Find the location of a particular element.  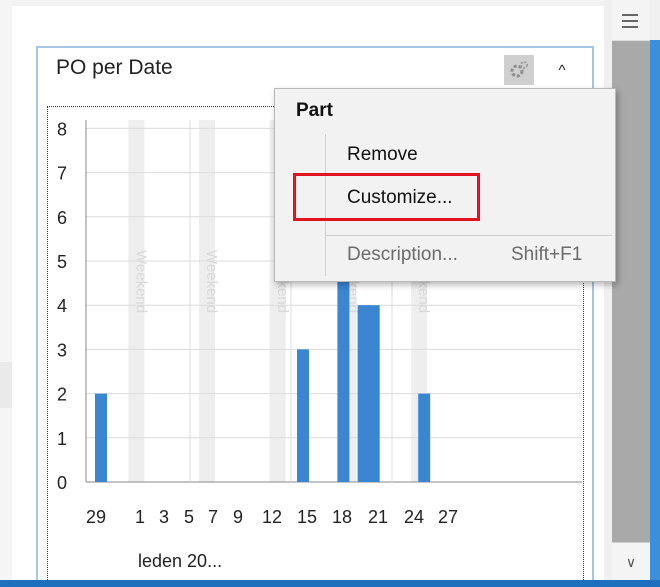

x-tick-label: 29 is located at coordinates (96, 517).